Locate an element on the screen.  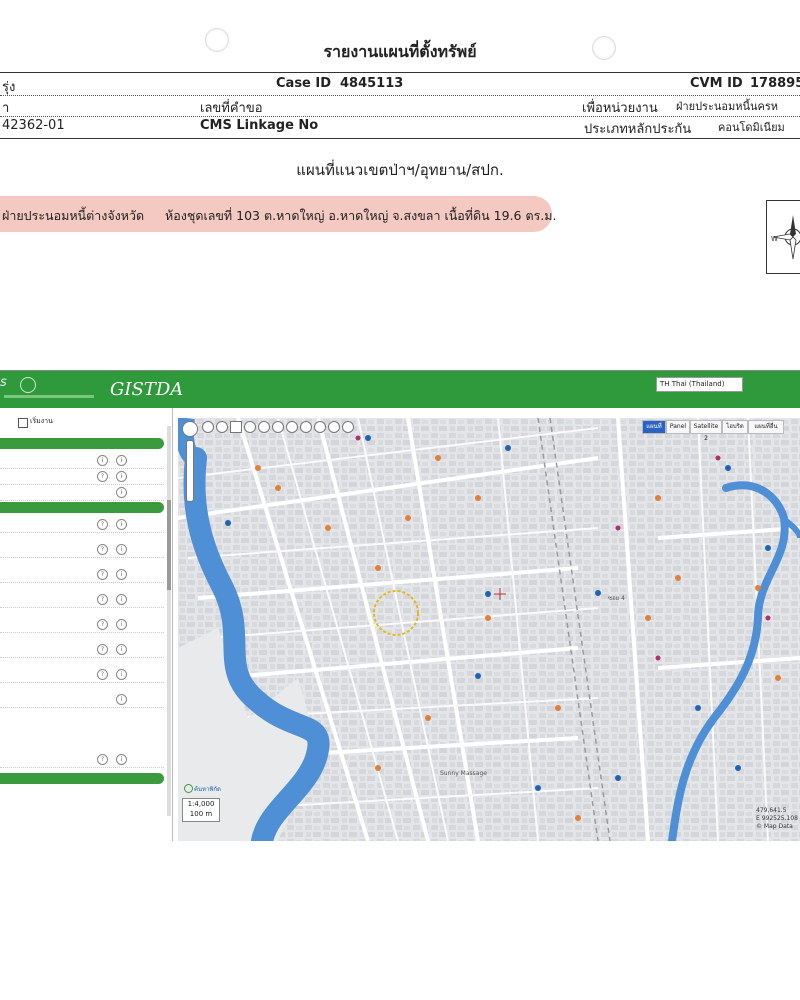
sidebar-scrollbar is located at coordinates (169, 621).